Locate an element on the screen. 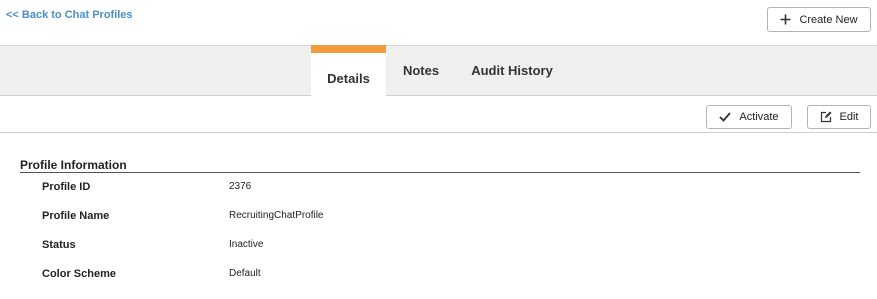  activate-label: Activate is located at coordinates (759, 117).